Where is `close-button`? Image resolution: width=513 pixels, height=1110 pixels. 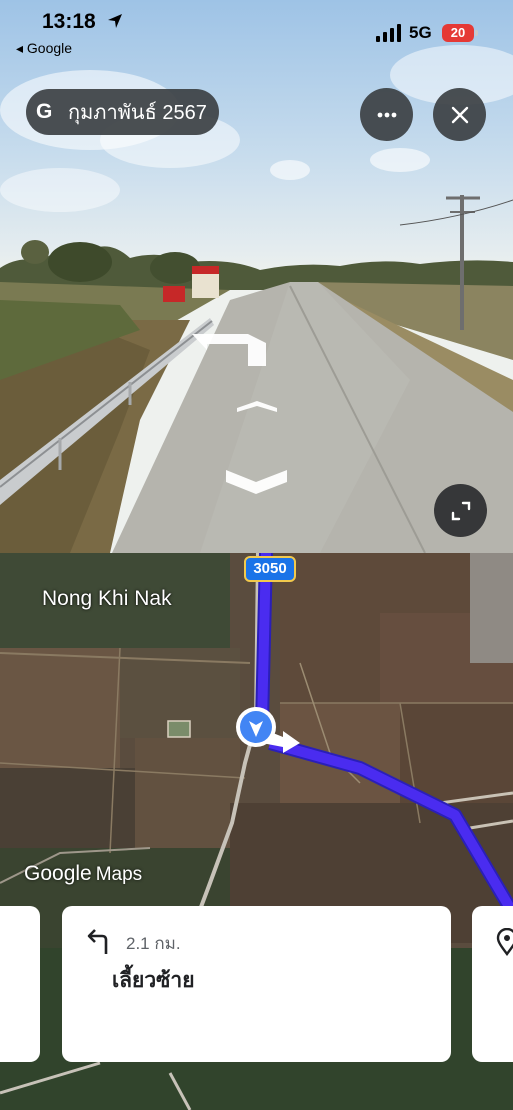 close-button is located at coordinates (459, 114).